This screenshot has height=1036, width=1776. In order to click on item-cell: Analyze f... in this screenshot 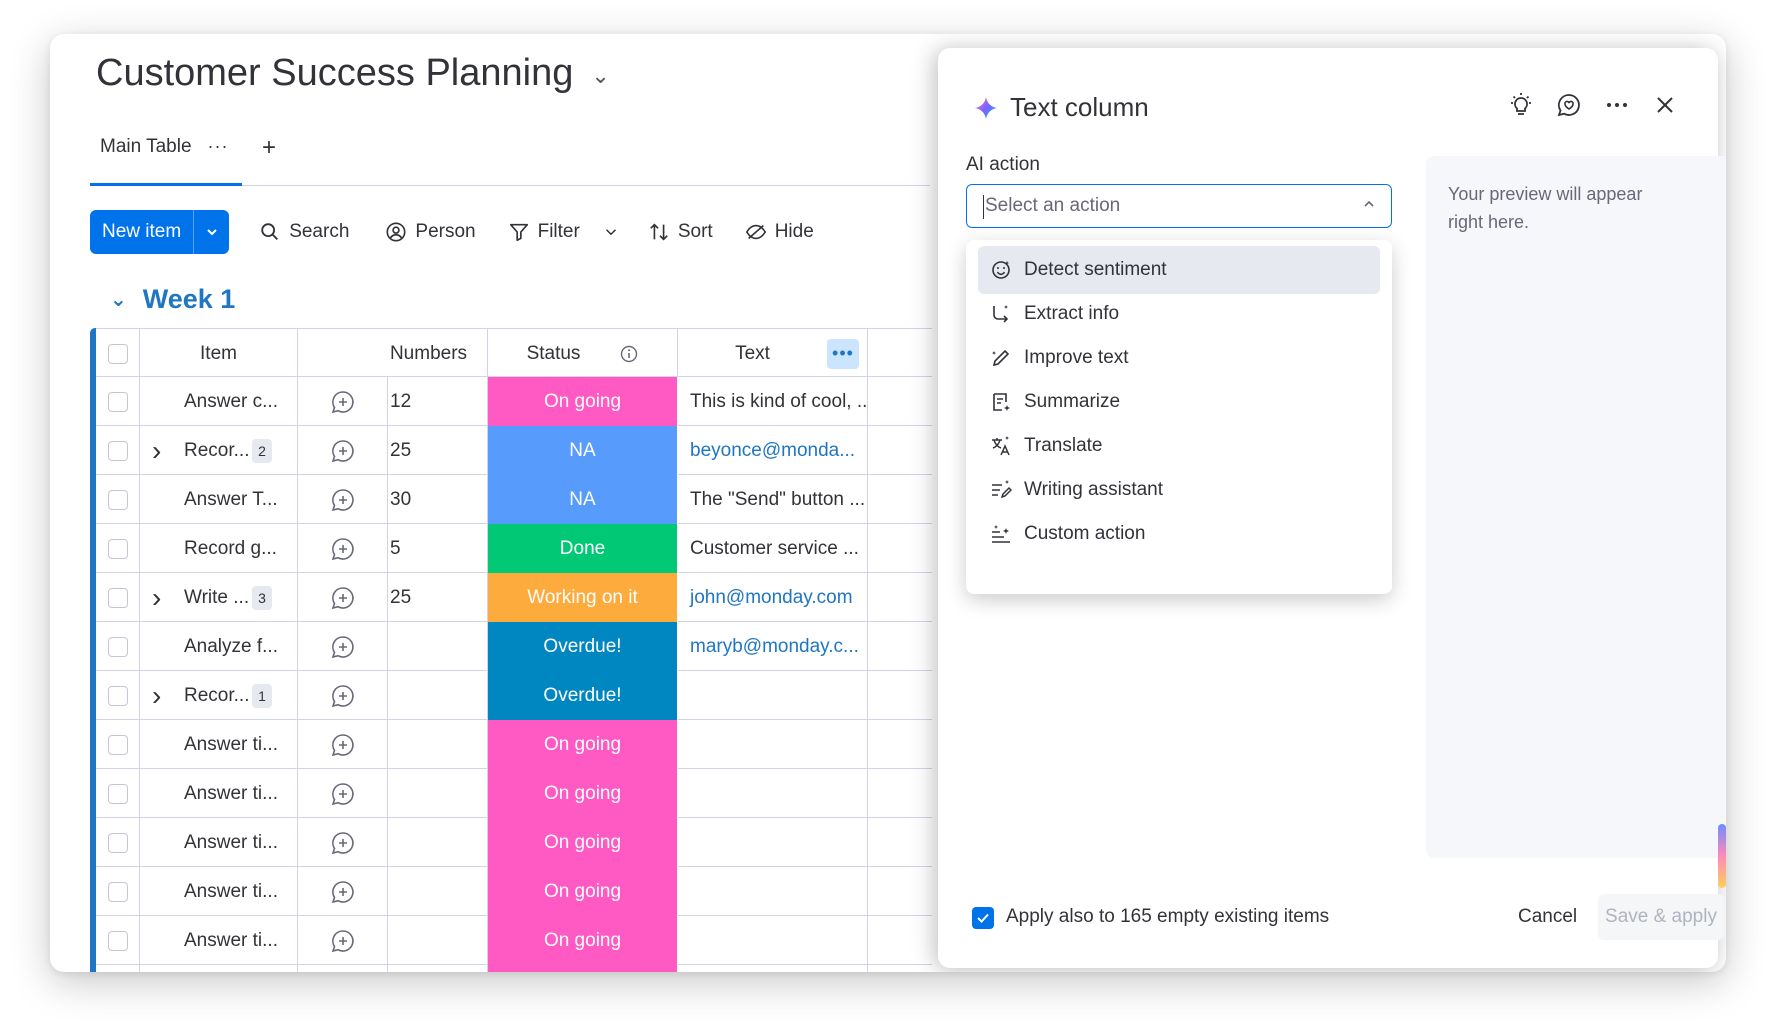, I will do `click(219, 646)`.